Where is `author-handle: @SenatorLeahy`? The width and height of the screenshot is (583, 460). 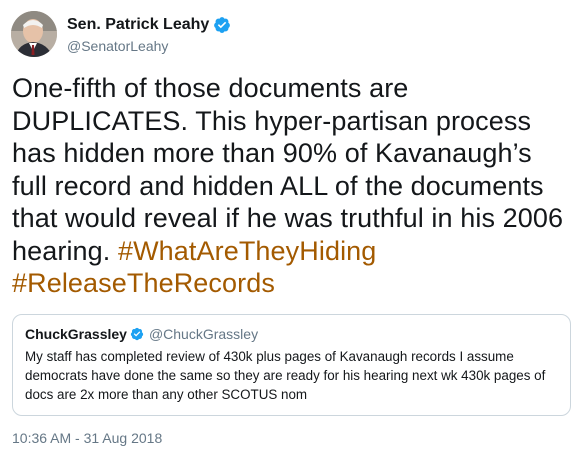 author-handle: @SenatorLeahy is located at coordinates (149, 46).